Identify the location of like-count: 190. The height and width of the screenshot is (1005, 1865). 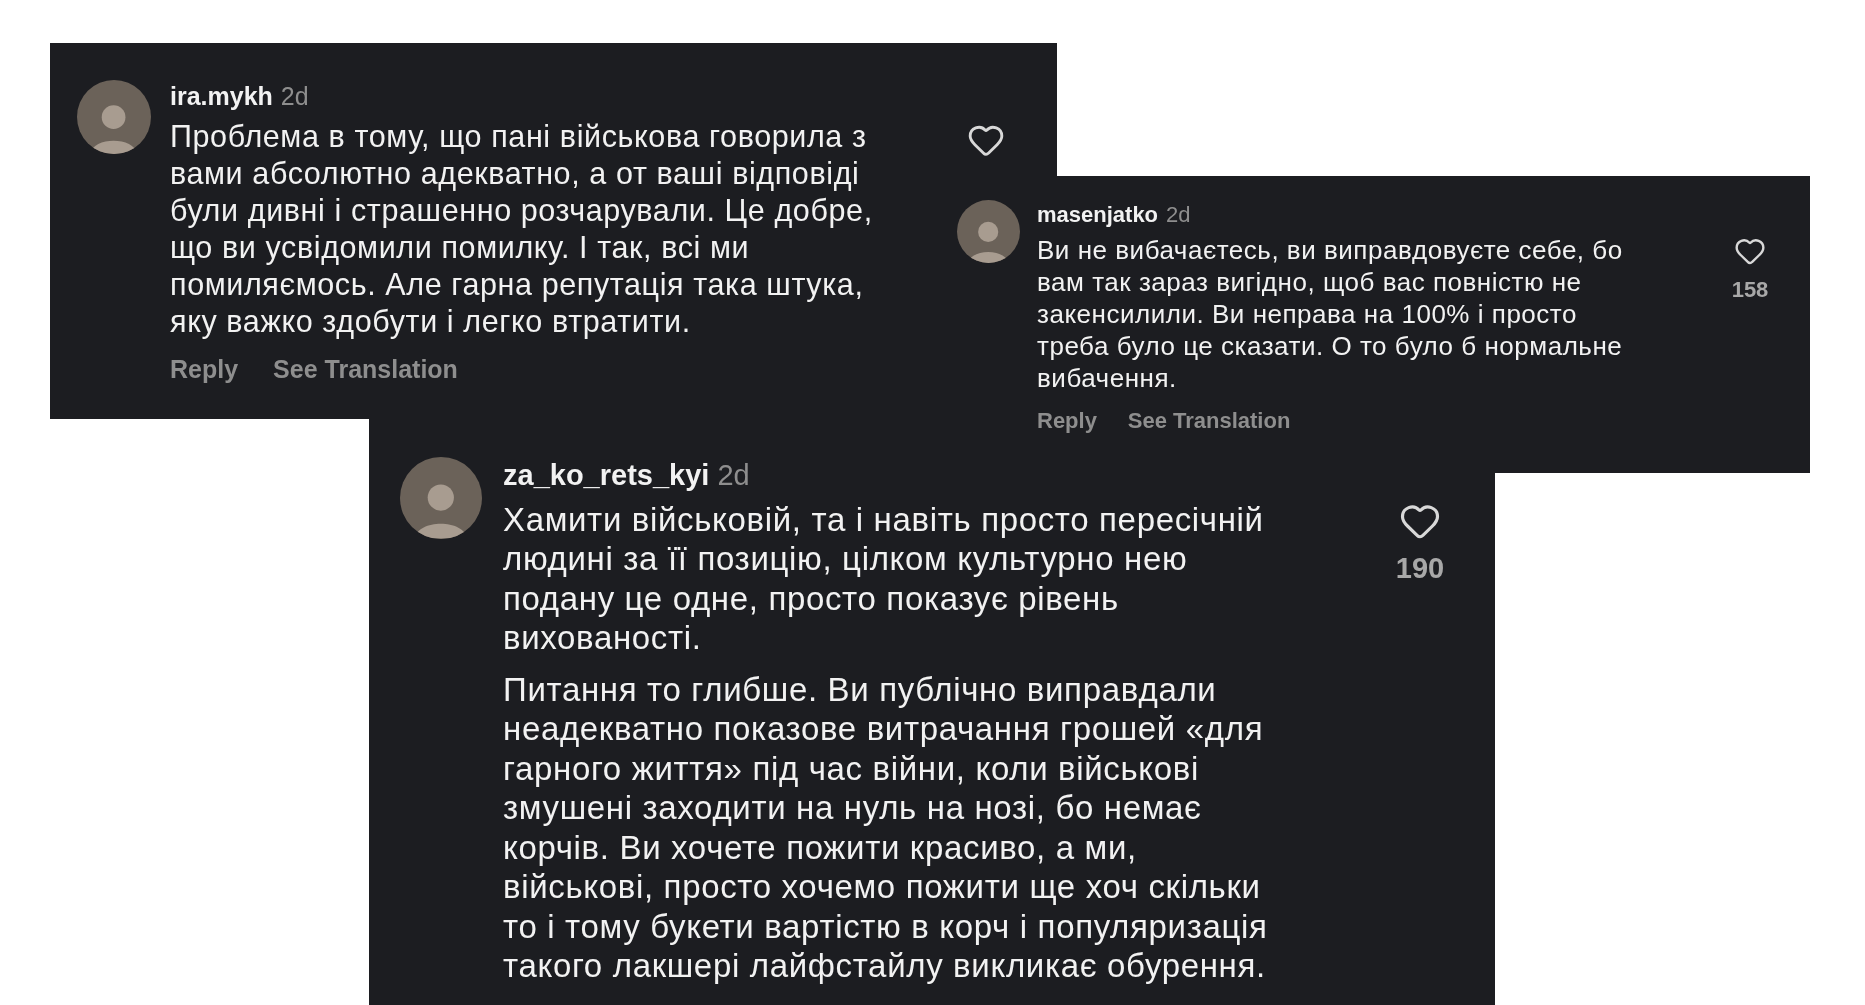
(1420, 569).